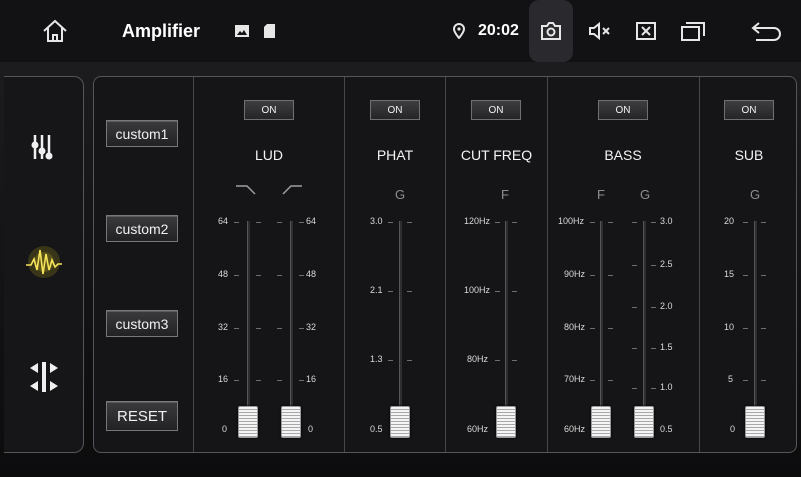  What do you see at coordinates (600, 31) in the screenshot?
I see `mute-icon` at bounding box center [600, 31].